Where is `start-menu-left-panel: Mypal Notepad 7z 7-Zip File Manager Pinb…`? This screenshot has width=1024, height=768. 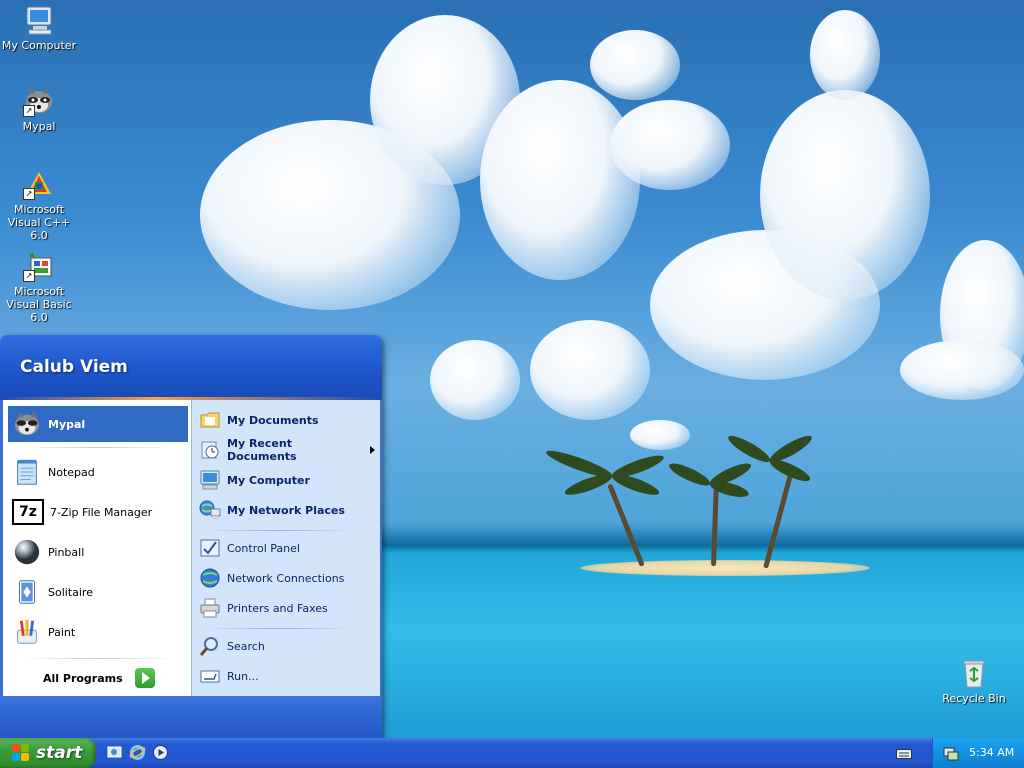
start-menu-left-panel: Mypal Notepad 7z 7-Zip File Manager Pinb… is located at coordinates (97, 548).